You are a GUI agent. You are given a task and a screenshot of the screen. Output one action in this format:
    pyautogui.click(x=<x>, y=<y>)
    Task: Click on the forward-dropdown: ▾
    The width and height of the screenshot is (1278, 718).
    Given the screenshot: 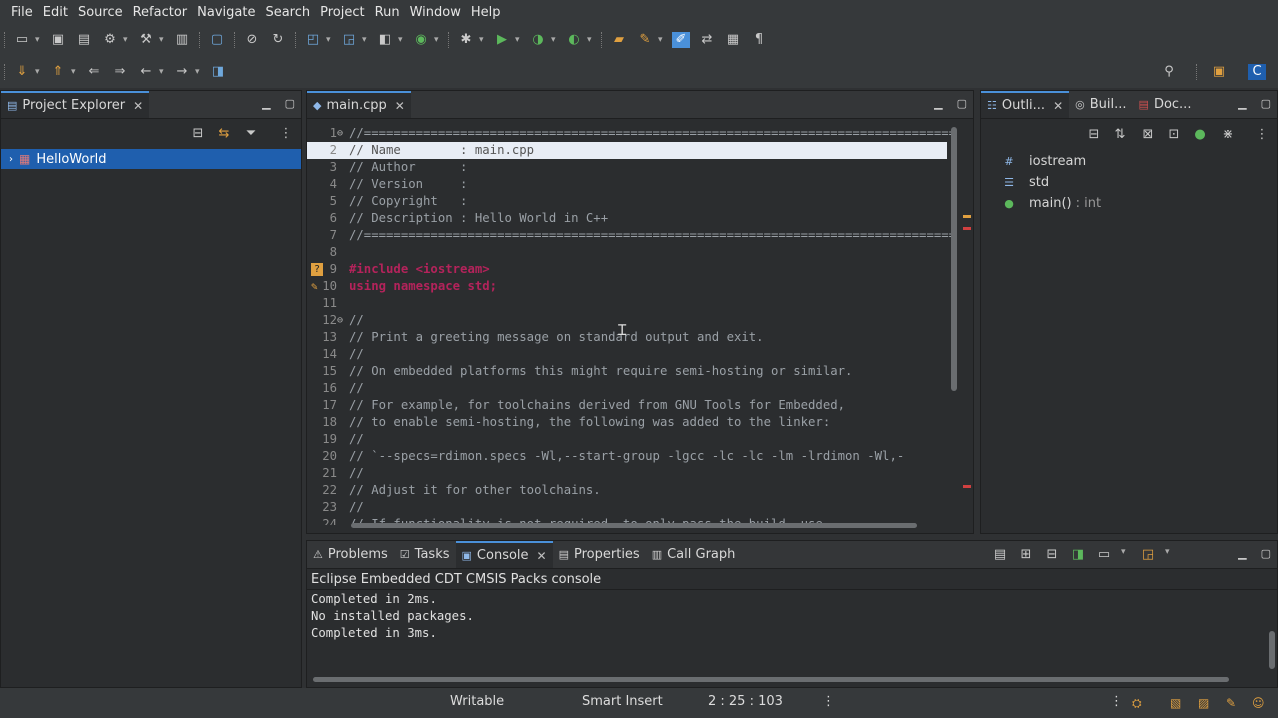 What is the action you would take?
    pyautogui.click(x=199, y=72)
    